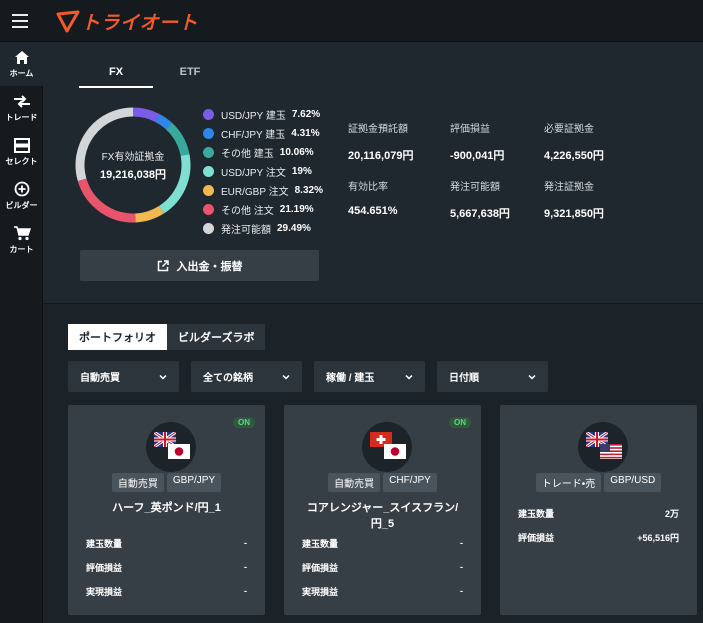  I want to click on legend-item: USD/JPY 注文 19%, so click(263, 171).